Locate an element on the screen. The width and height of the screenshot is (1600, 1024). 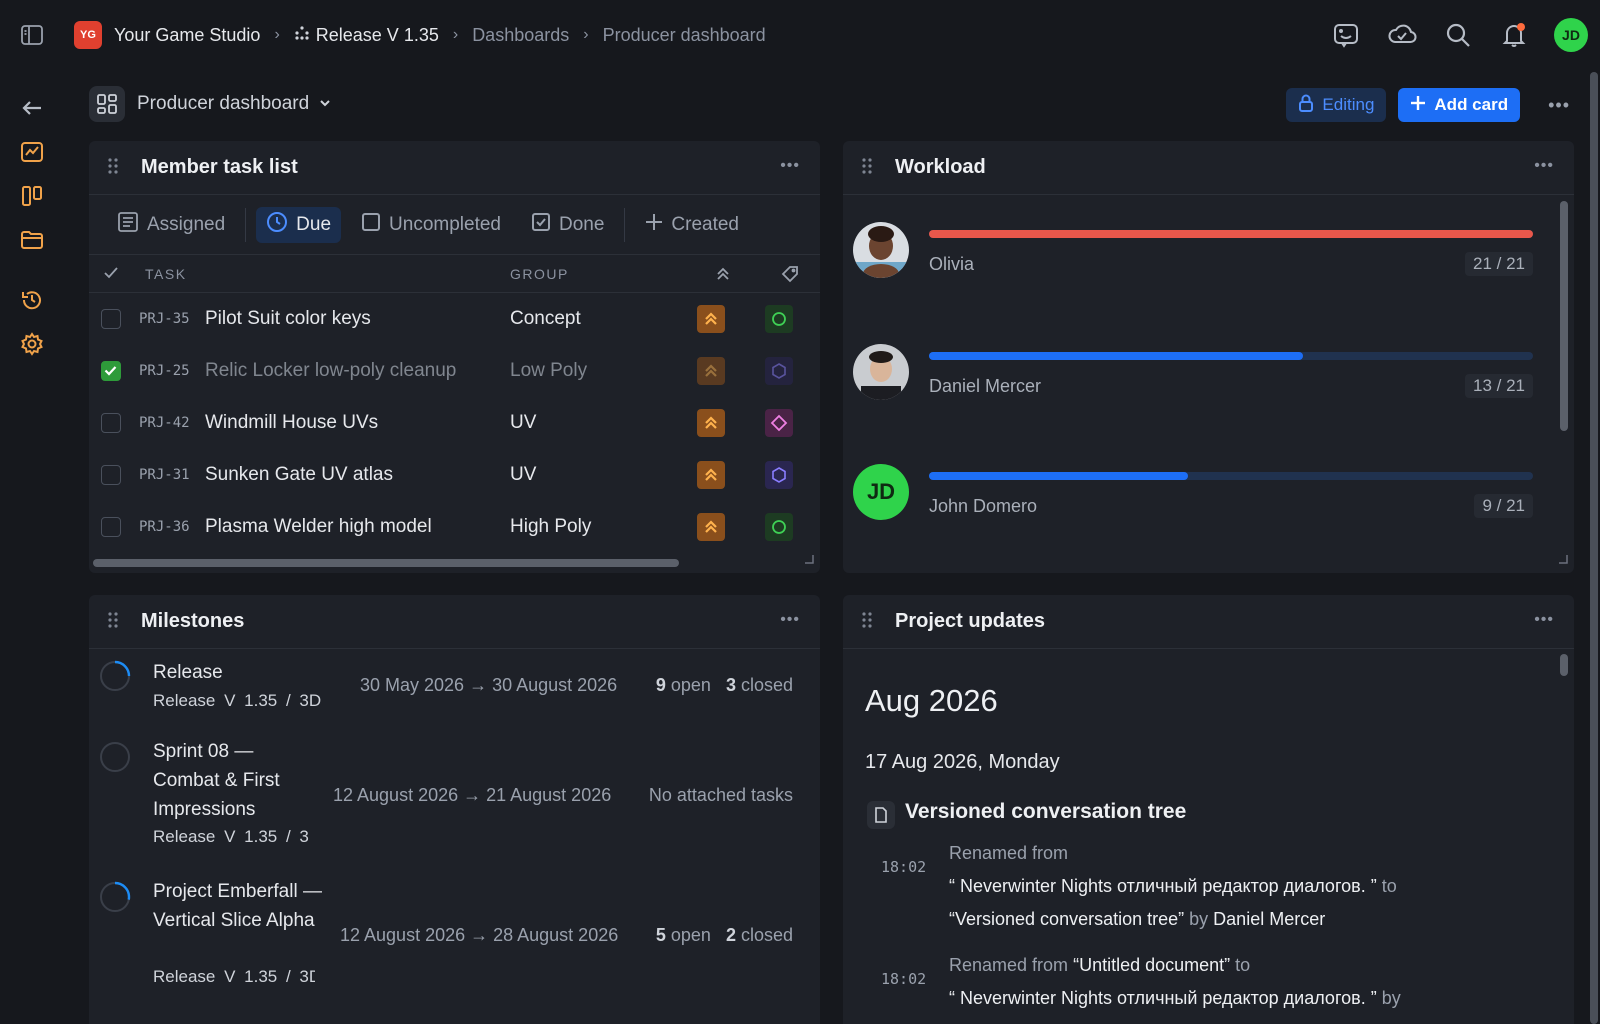
search-icon is located at coordinates (1458, 35).